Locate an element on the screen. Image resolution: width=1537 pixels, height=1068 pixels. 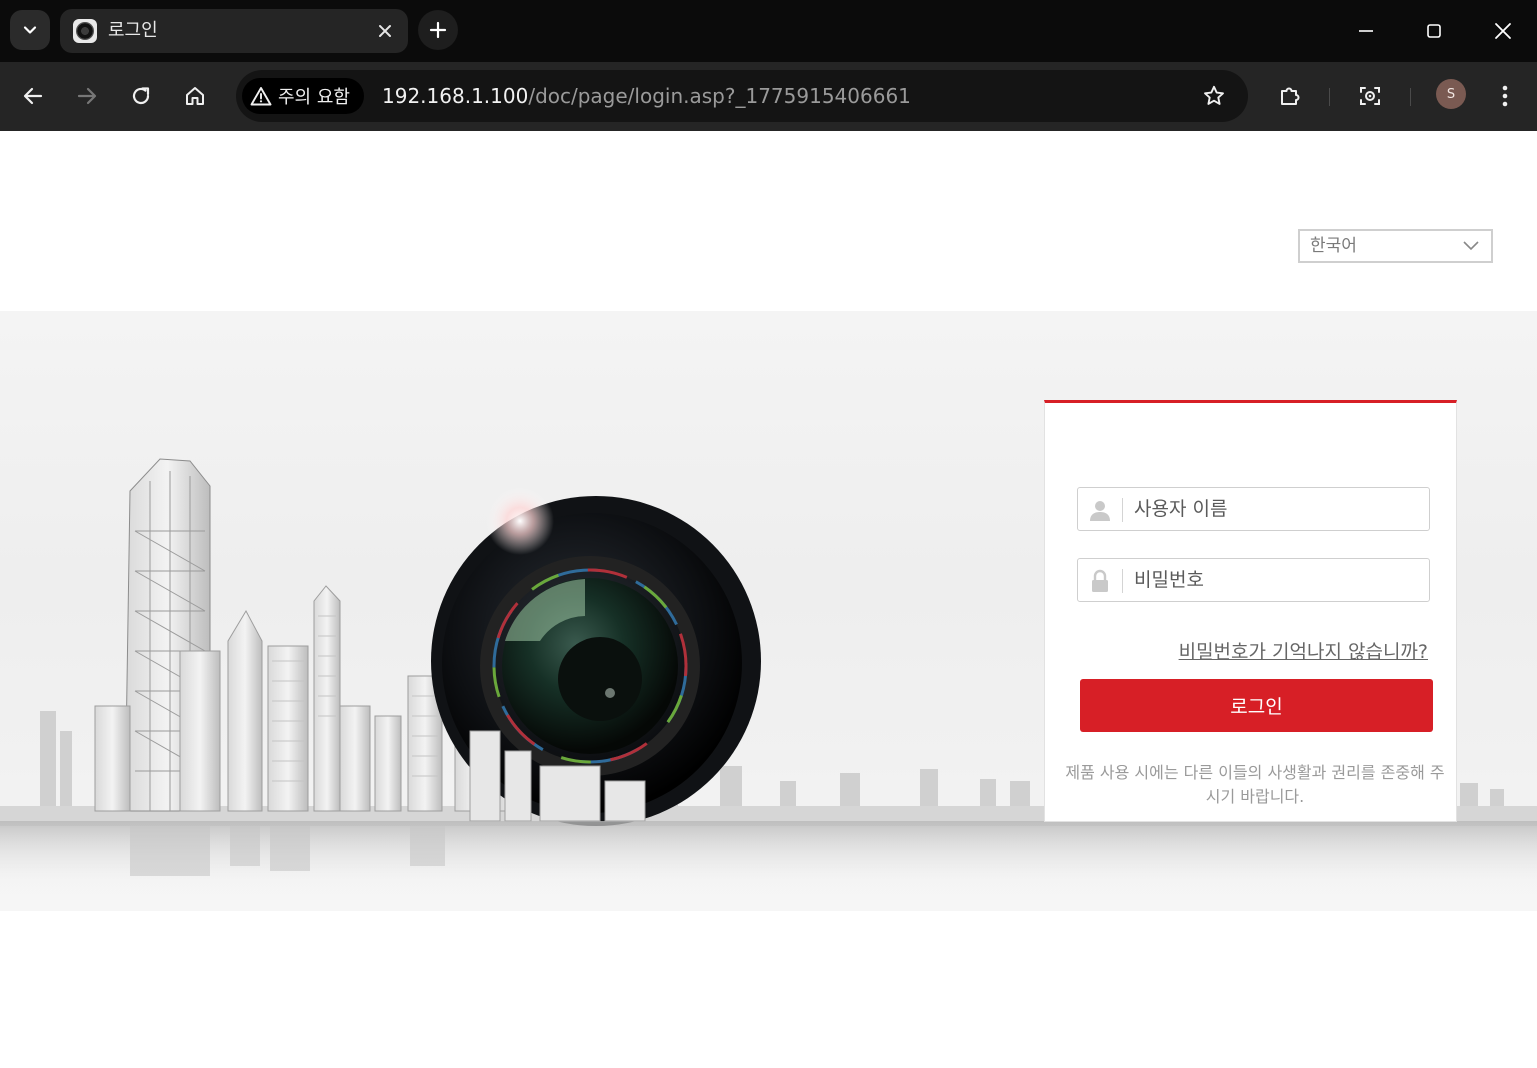
url-host: 192.168.1.100 is located at coordinates (455, 96).